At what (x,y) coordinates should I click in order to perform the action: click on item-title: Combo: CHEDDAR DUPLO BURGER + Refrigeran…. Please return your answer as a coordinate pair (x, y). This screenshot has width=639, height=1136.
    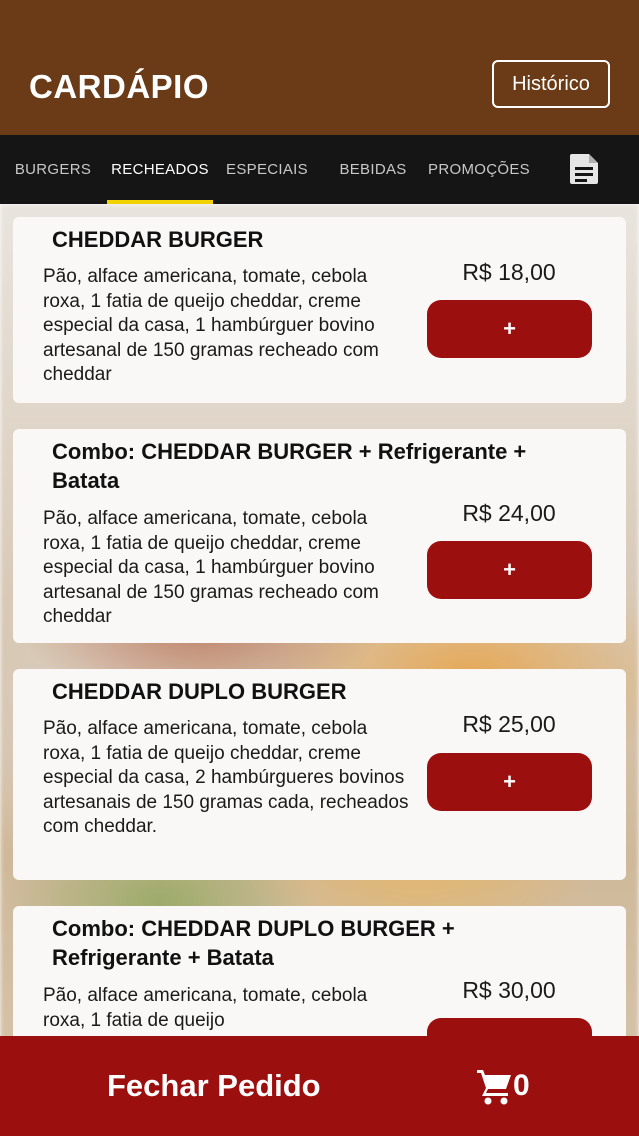
    Looking at the image, I should click on (253, 943).